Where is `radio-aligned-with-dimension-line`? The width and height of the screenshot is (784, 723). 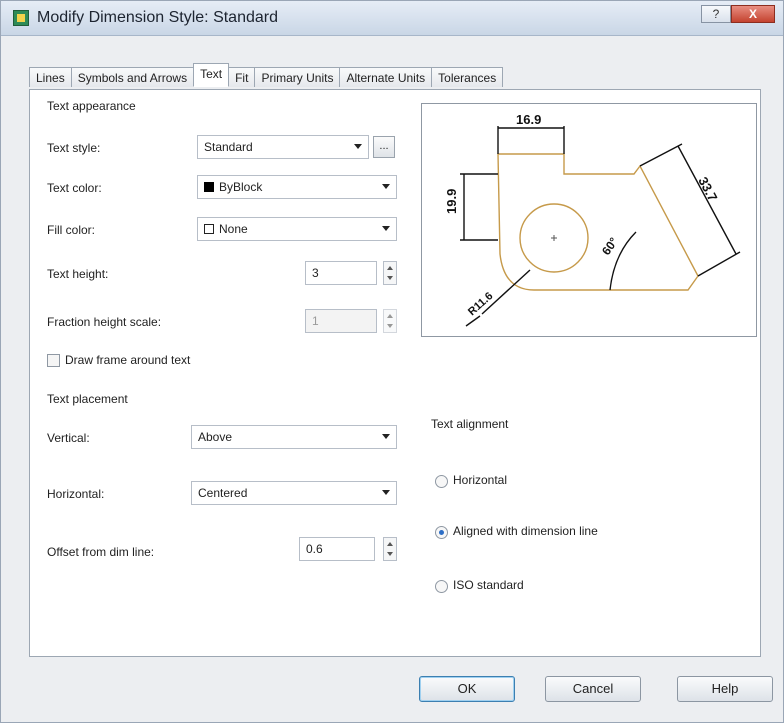 radio-aligned-with-dimension-line is located at coordinates (441, 532).